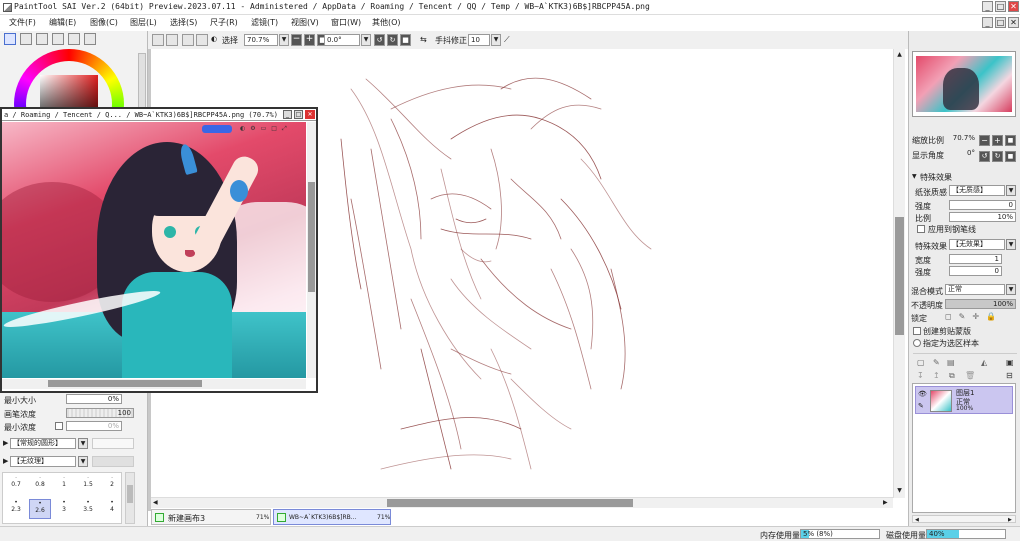 The width and height of the screenshot is (1020, 541). I want to click on new-layer-icon: ▢, so click(921, 362).